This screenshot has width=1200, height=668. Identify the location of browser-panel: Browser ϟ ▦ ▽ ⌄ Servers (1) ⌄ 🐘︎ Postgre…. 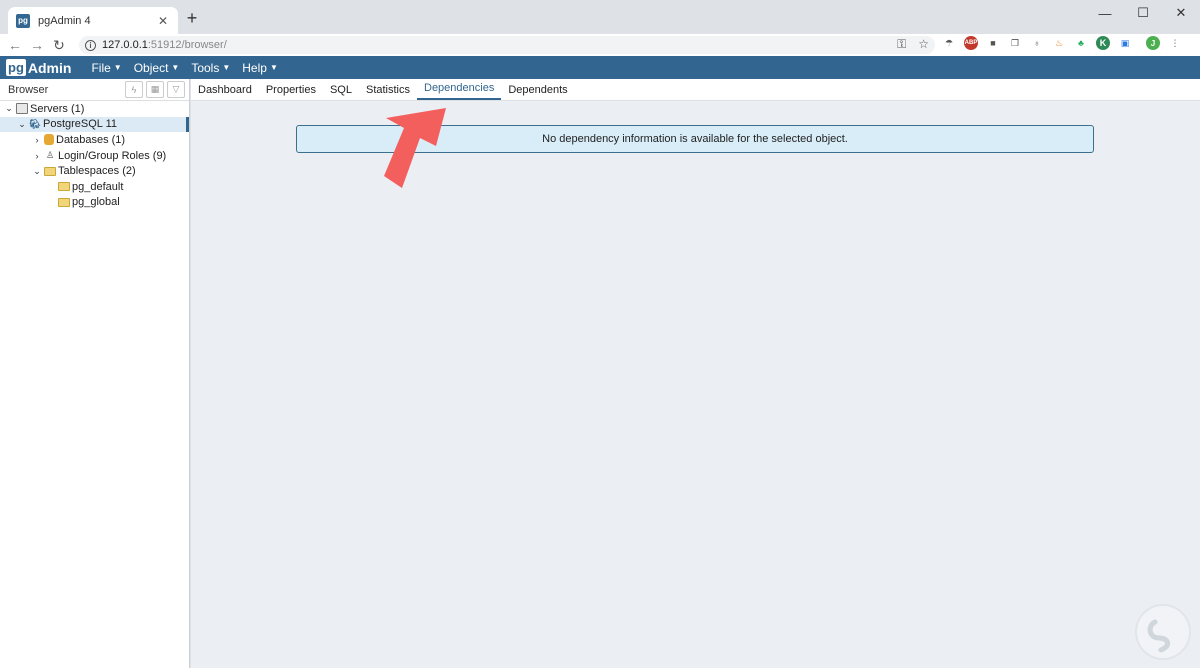
(95, 373).